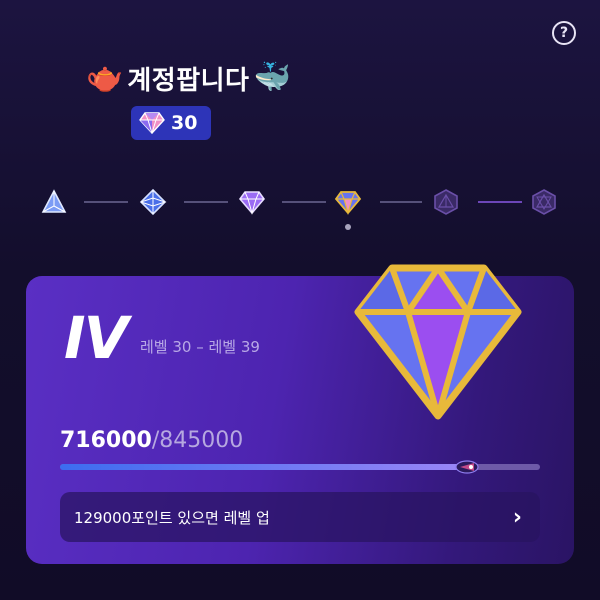 Image resolution: width=600 pixels, height=600 pixels. I want to click on diamond-icon, so click(152, 123).